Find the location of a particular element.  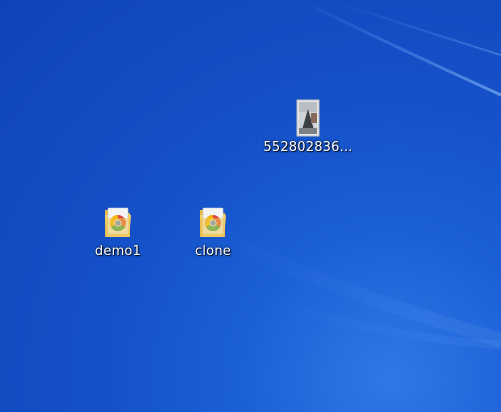

desktop-icon-clone: clone is located at coordinates (213, 238).